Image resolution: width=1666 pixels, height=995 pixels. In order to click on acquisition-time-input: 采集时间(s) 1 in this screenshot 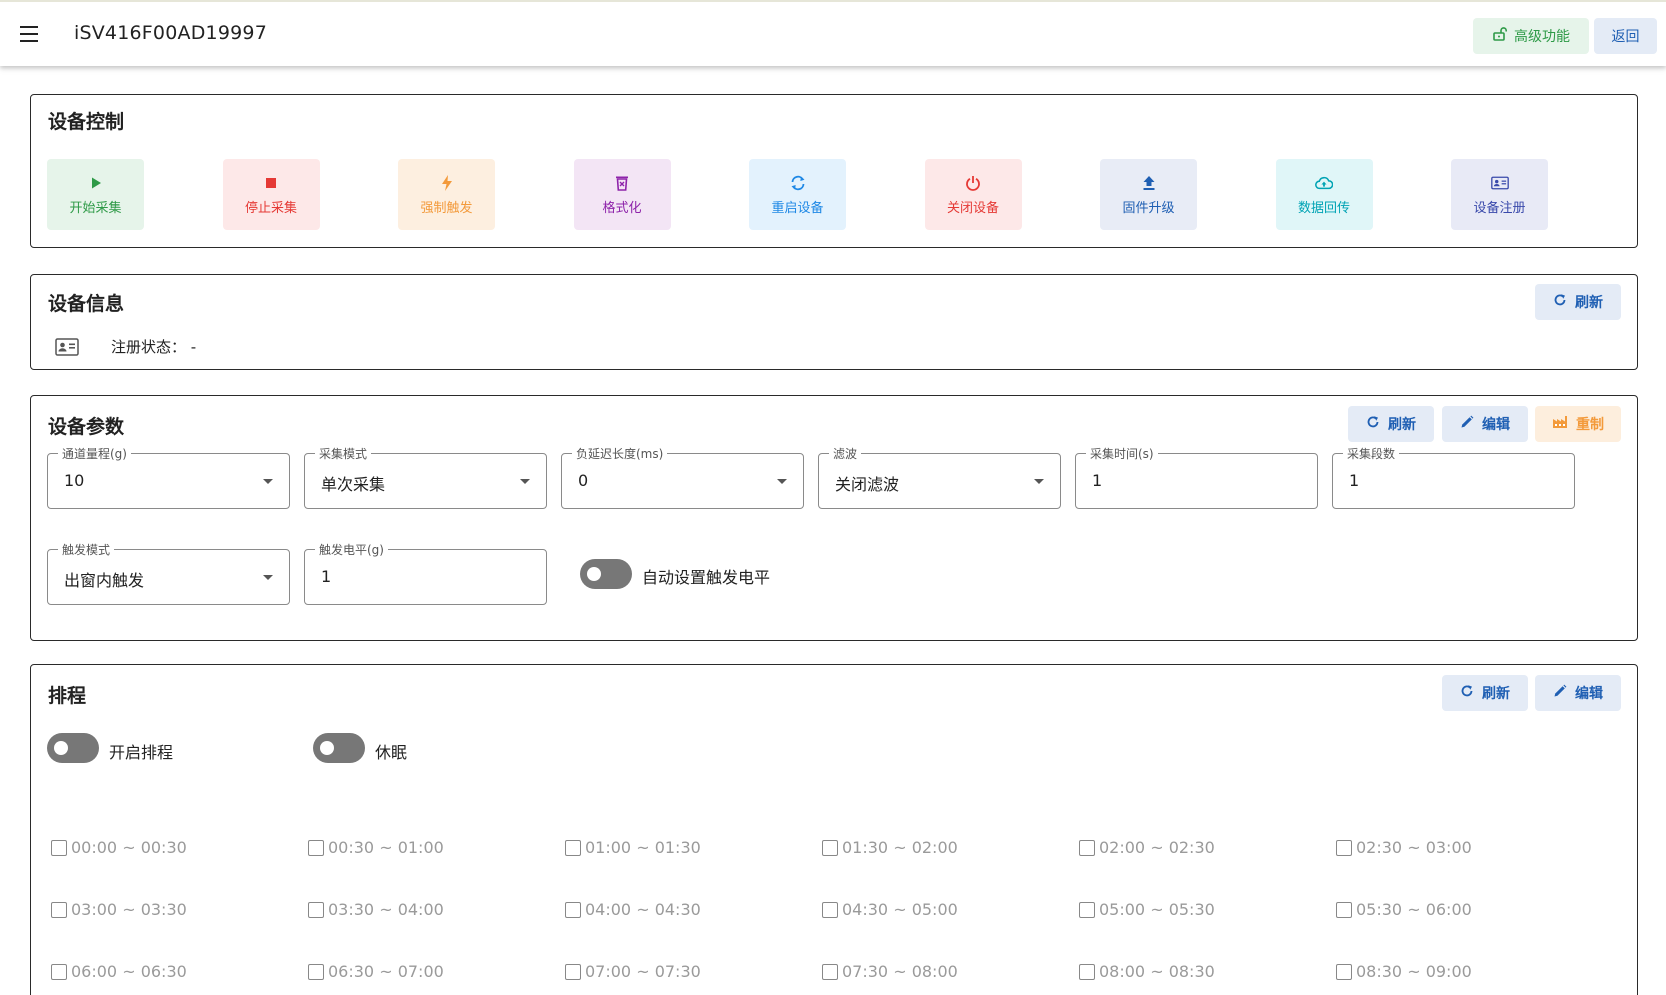, I will do `click(1196, 477)`.